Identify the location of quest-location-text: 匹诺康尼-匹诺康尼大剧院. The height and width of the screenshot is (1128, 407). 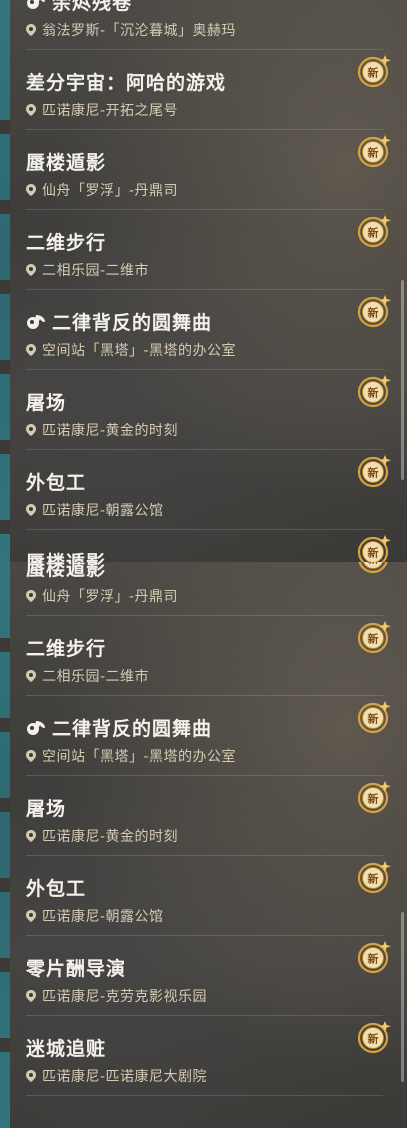
(125, 1077).